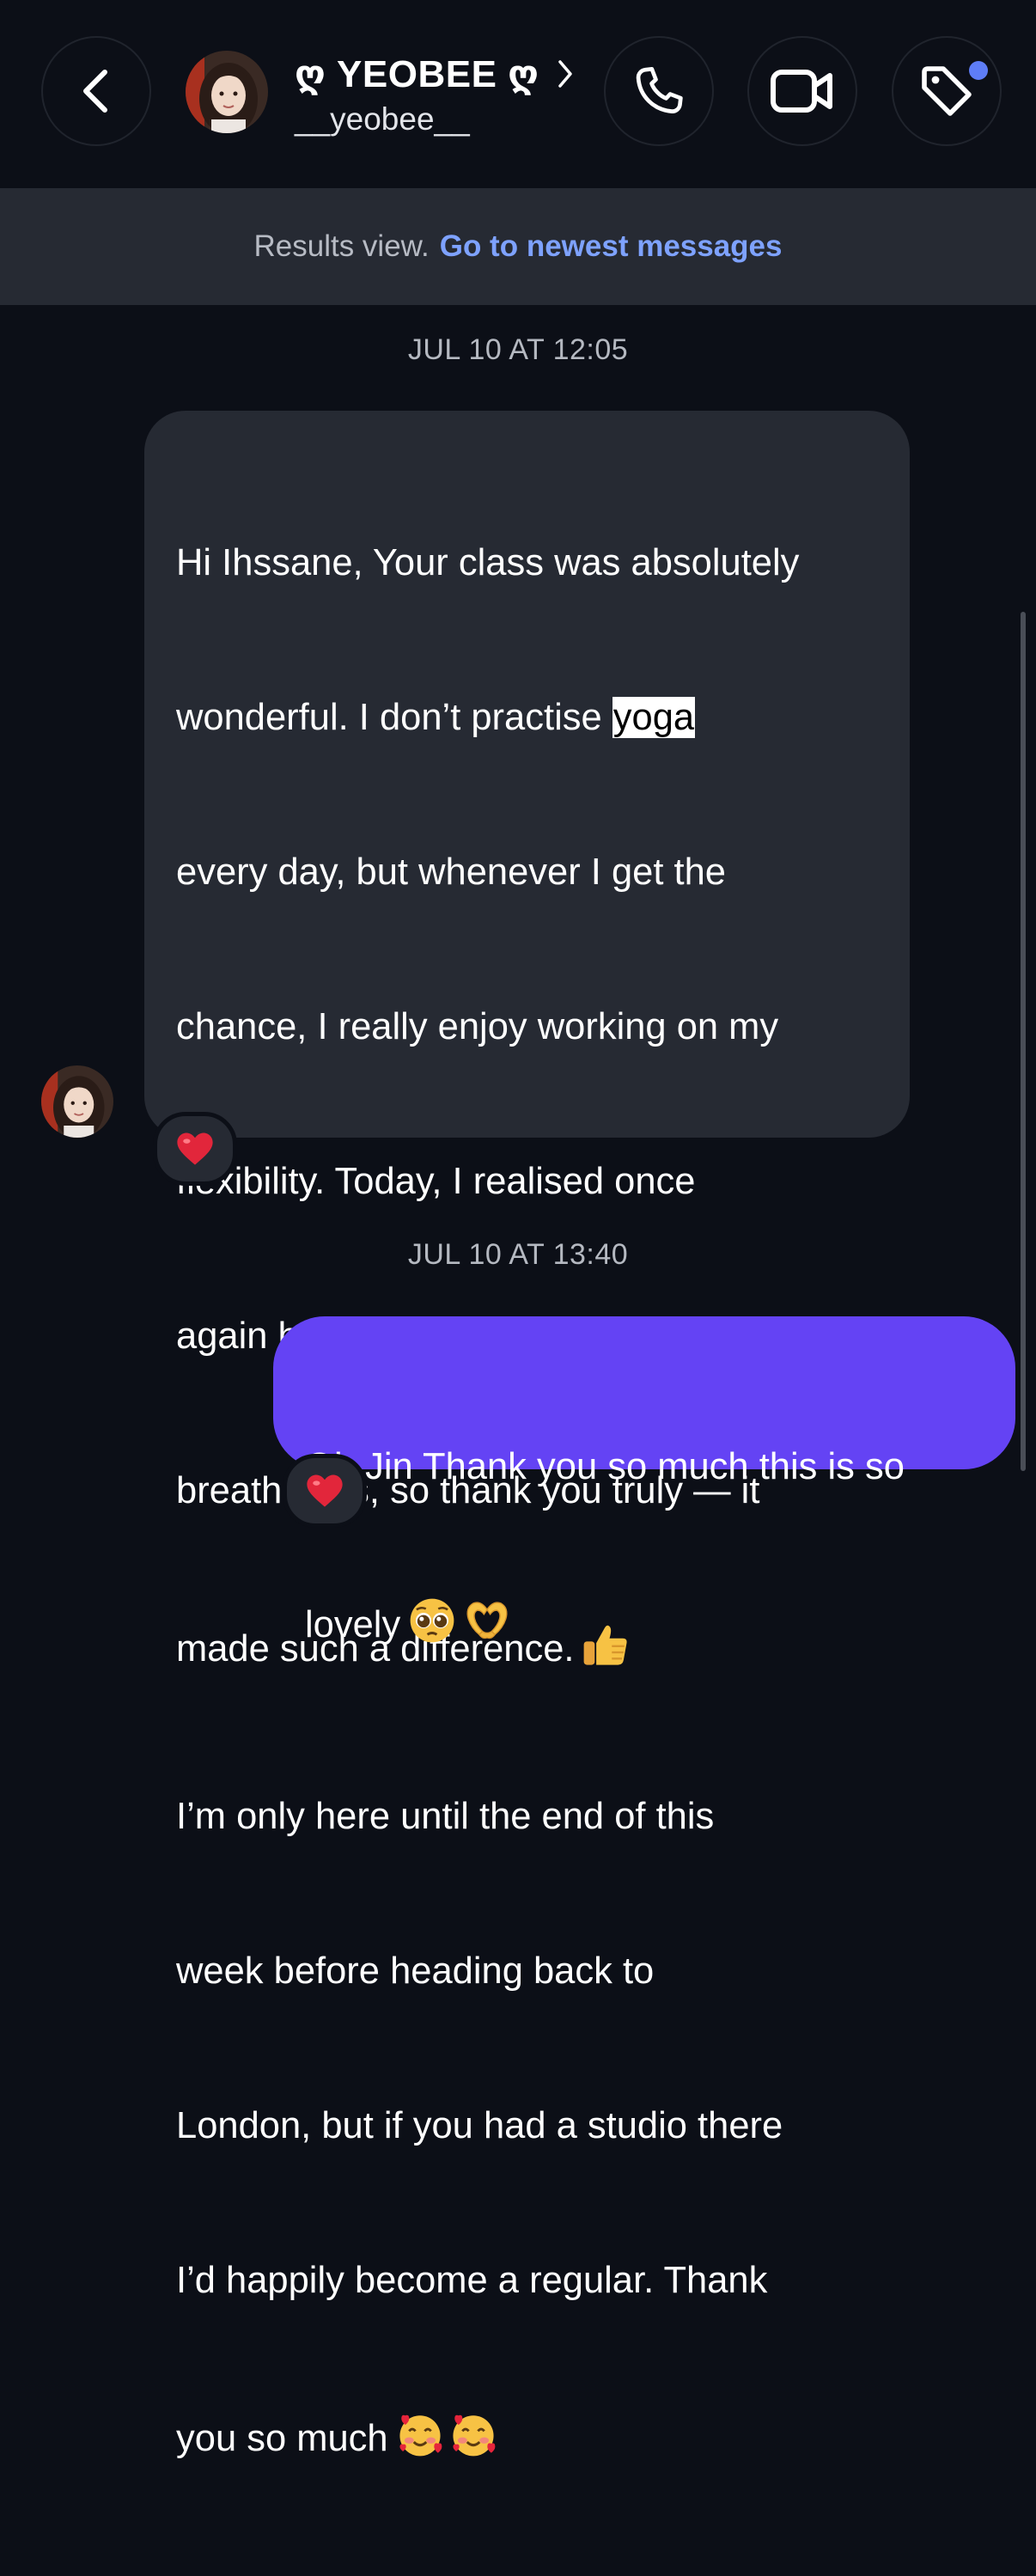 The width and height of the screenshot is (1036, 2576). What do you see at coordinates (394, 717) in the screenshot?
I see `message-line-text: wonderful. I don’t practise` at bounding box center [394, 717].